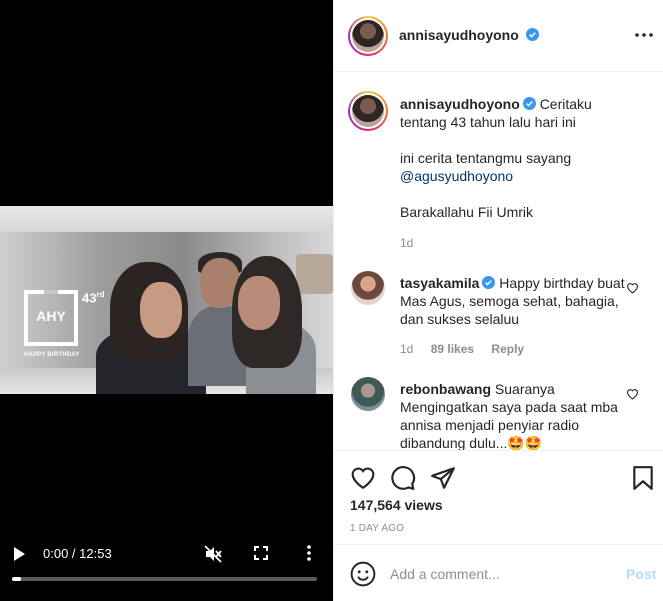 This screenshot has width=663, height=601. I want to click on video-progress-fill, so click(17, 579).